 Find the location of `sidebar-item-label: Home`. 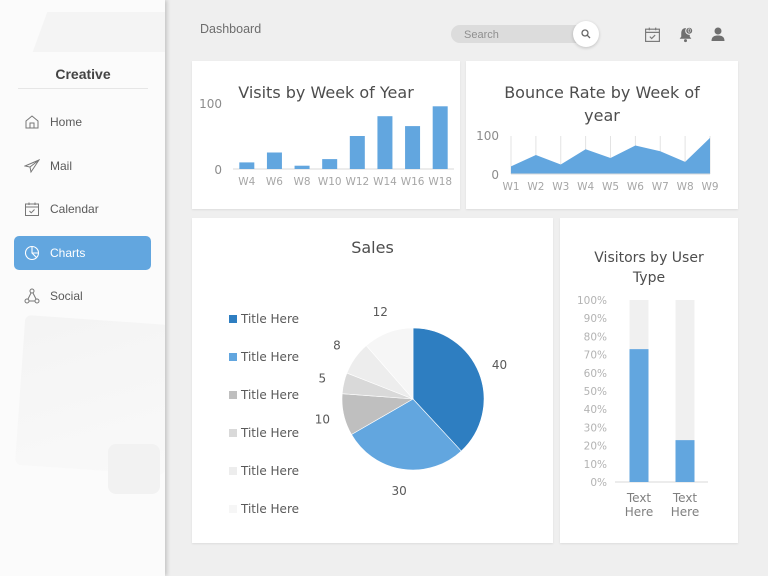

sidebar-item-label: Home is located at coordinates (66, 122).